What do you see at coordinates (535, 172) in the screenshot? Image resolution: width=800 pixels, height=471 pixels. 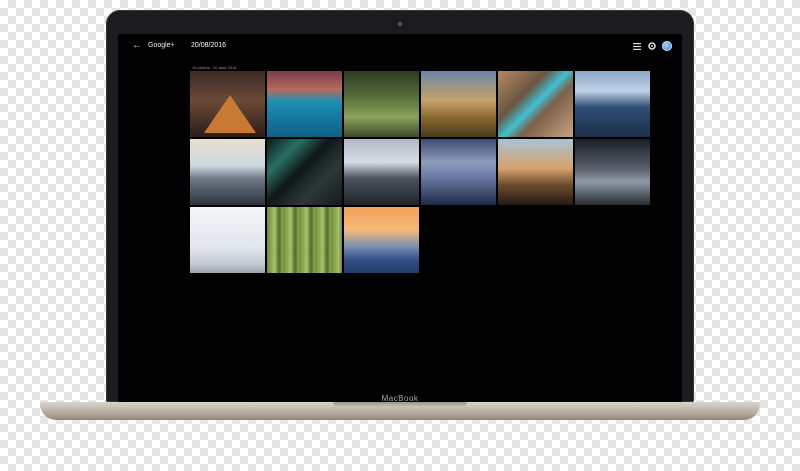 I see `photo-thumbnail-desert-town` at bounding box center [535, 172].